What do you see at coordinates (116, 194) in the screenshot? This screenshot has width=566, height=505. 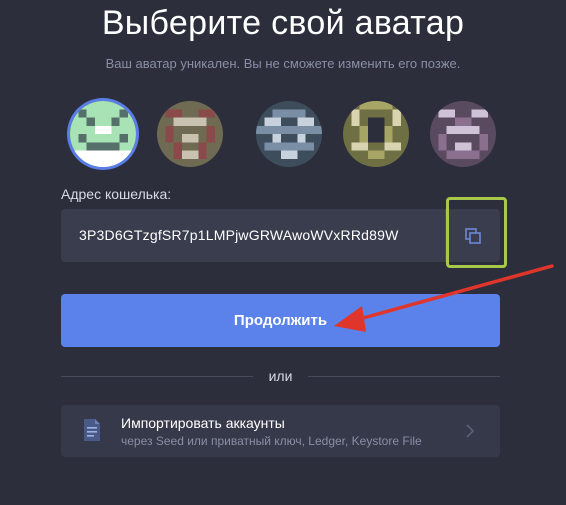 I see `wallet-label: Адрес кошелька:` at bounding box center [116, 194].